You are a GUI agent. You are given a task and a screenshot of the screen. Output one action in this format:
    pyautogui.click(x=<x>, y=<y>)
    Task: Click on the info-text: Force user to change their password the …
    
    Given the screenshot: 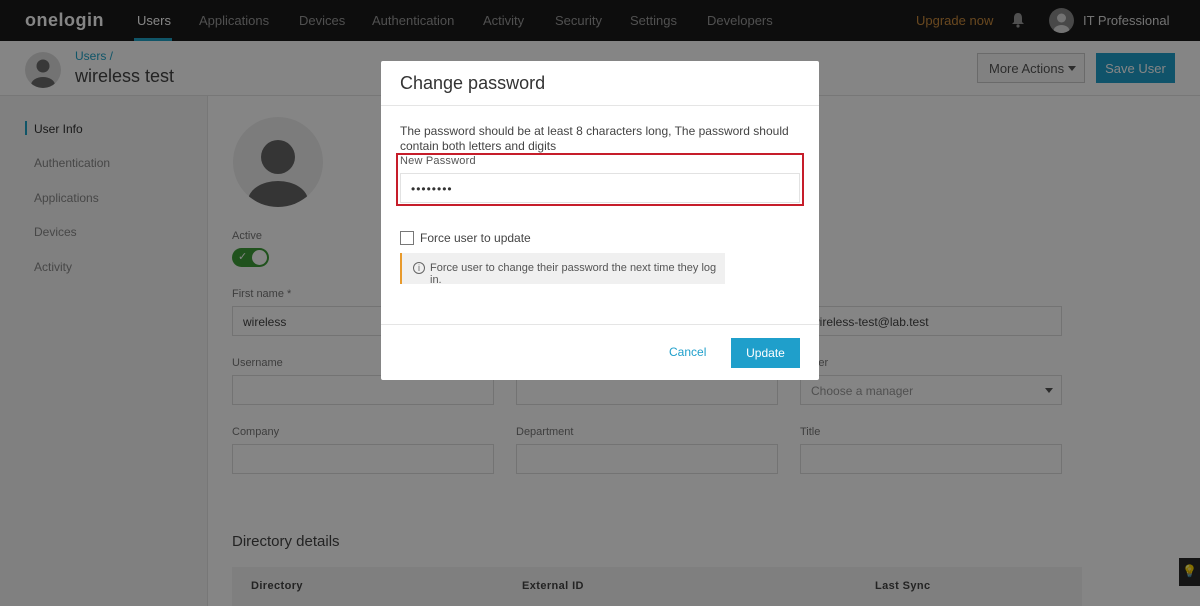 What is the action you would take?
    pyautogui.click(x=573, y=274)
    